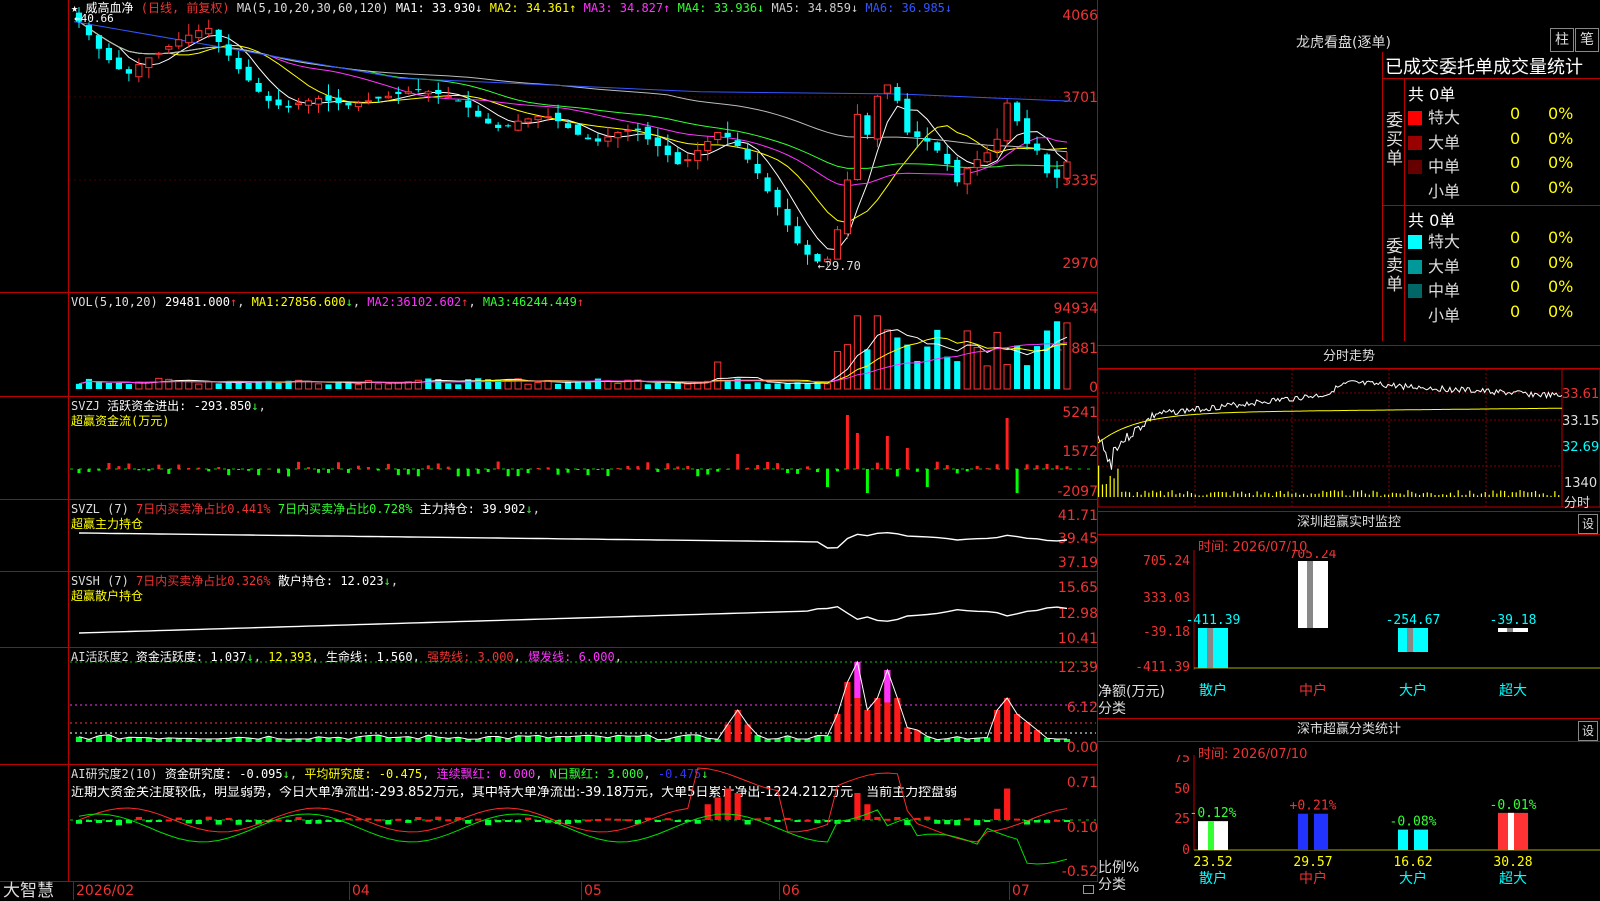 This screenshot has height=901, width=1600. Describe the element at coordinates (1577, 503) in the screenshot. I see `intraday-vol-unit: 分时` at that location.